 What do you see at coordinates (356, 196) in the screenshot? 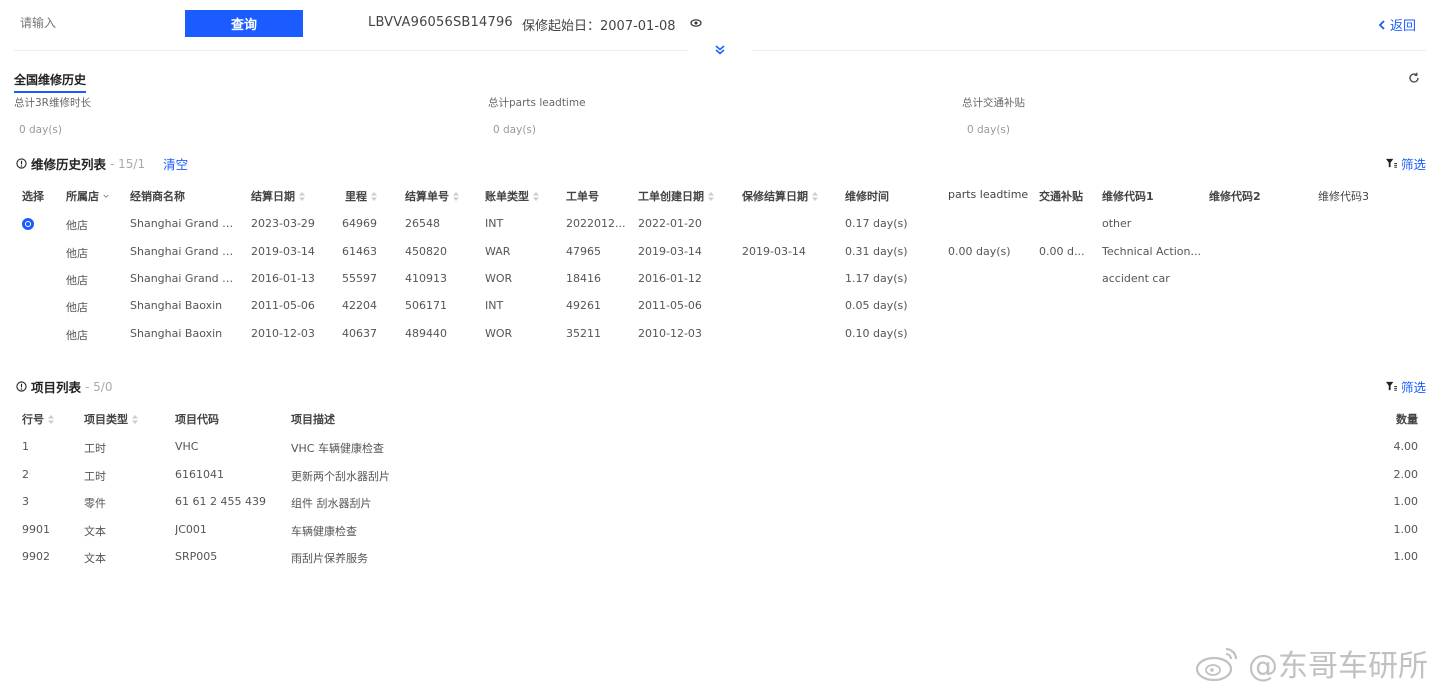
I see `history-col-label: 里程` at bounding box center [356, 196].